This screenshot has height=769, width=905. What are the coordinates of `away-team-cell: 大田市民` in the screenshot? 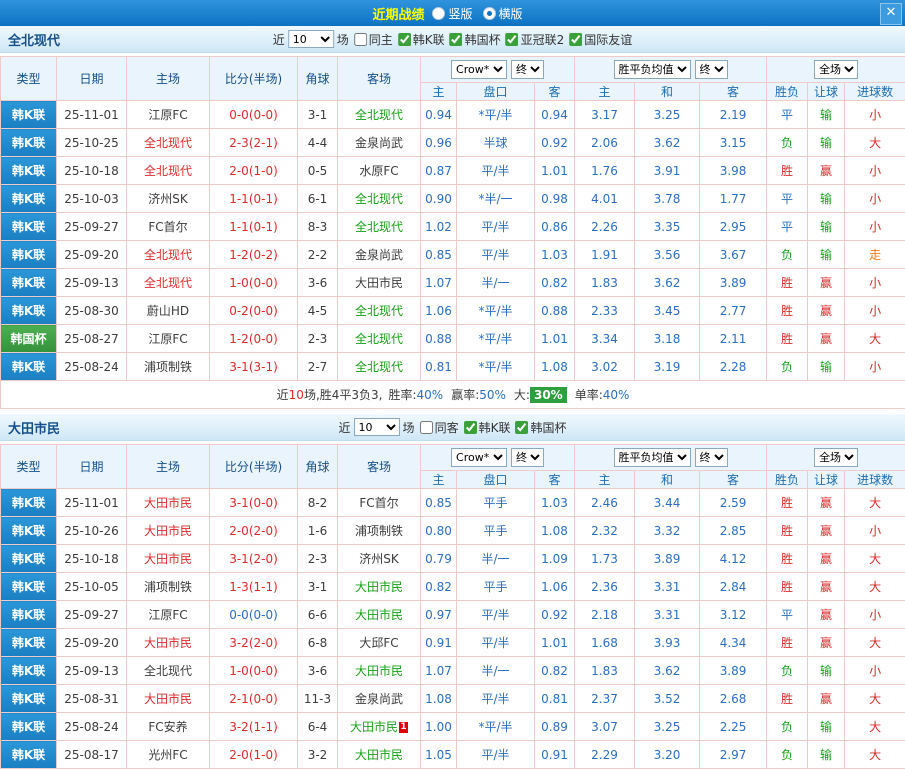 It's located at (379, 615).